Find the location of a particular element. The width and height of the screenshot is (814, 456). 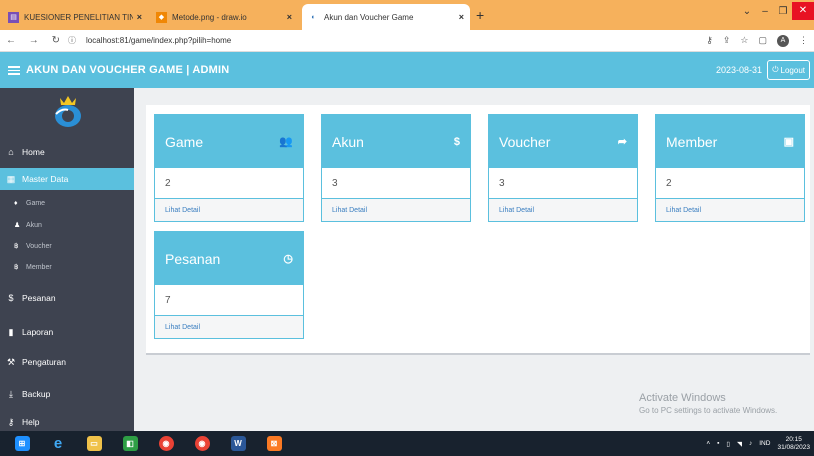

tab-title: KUESIONER PENELITIAN TINGKA is located at coordinates (78, 17).